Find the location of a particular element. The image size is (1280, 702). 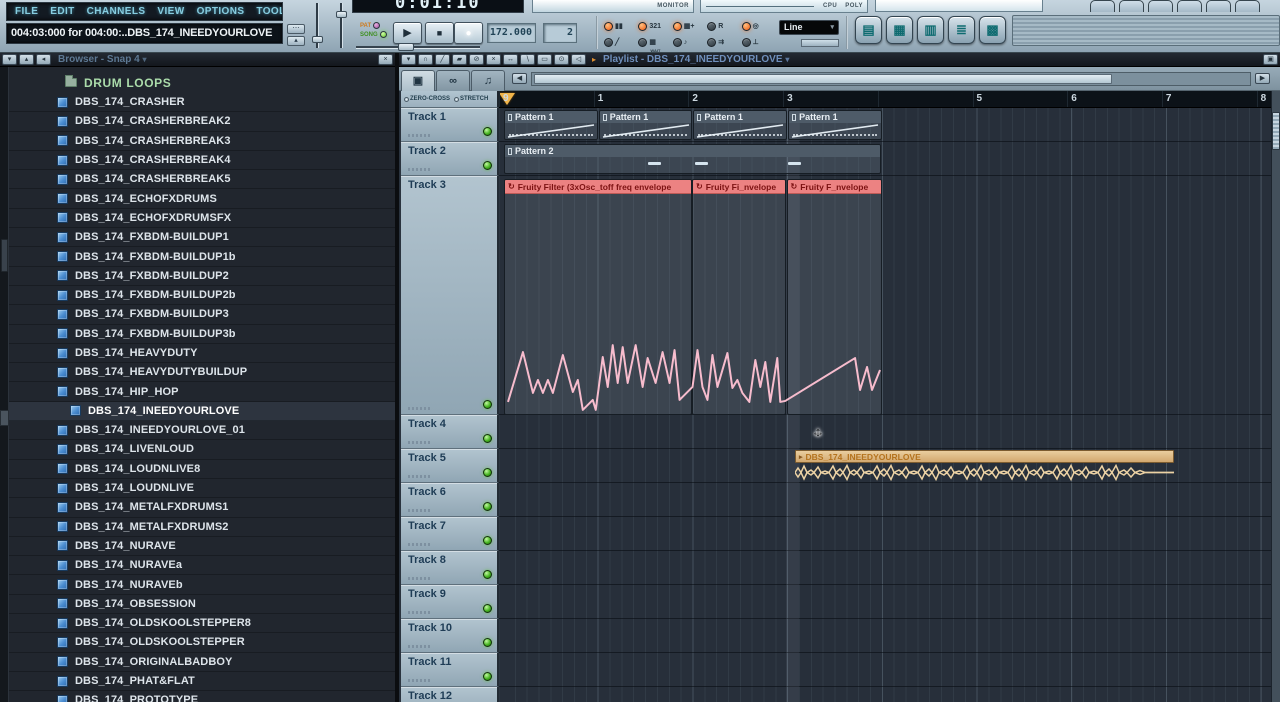

stretch-toggle: STRETCH is located at coordinates (471, 99).